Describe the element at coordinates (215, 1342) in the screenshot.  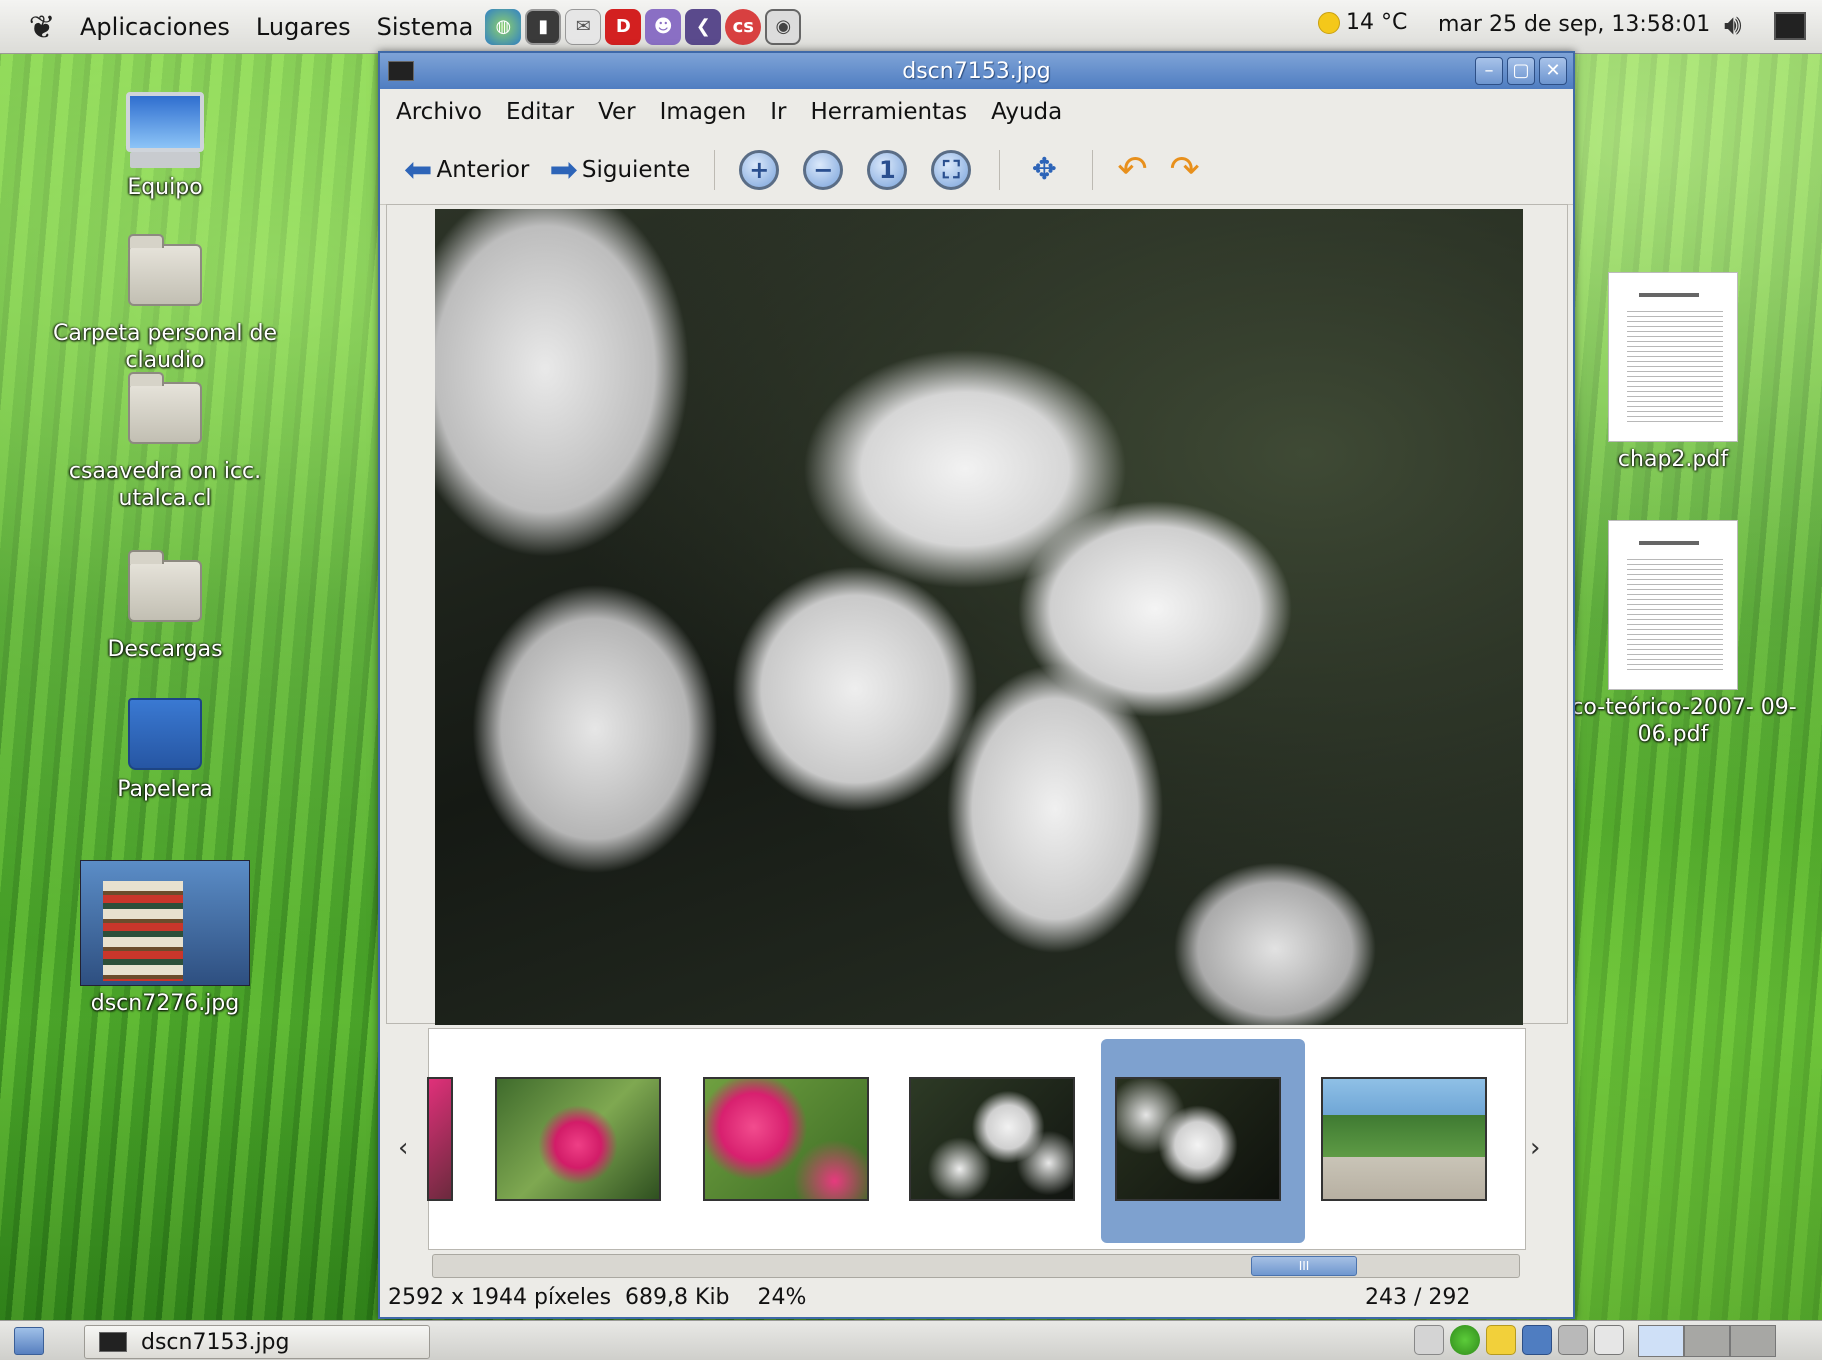
I see `taskbar-button-label: dscn7153.jpg` at that location.